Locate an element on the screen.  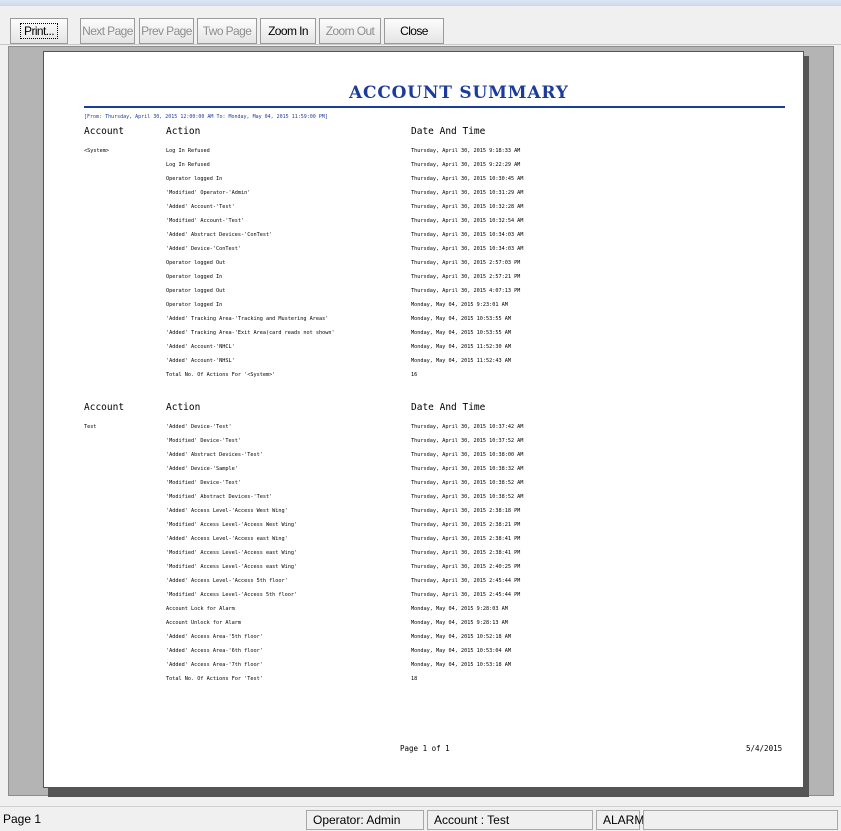
row-date: Thursday, April 30, 2015 2:38:21 PM is located at coordinates (466, 525).